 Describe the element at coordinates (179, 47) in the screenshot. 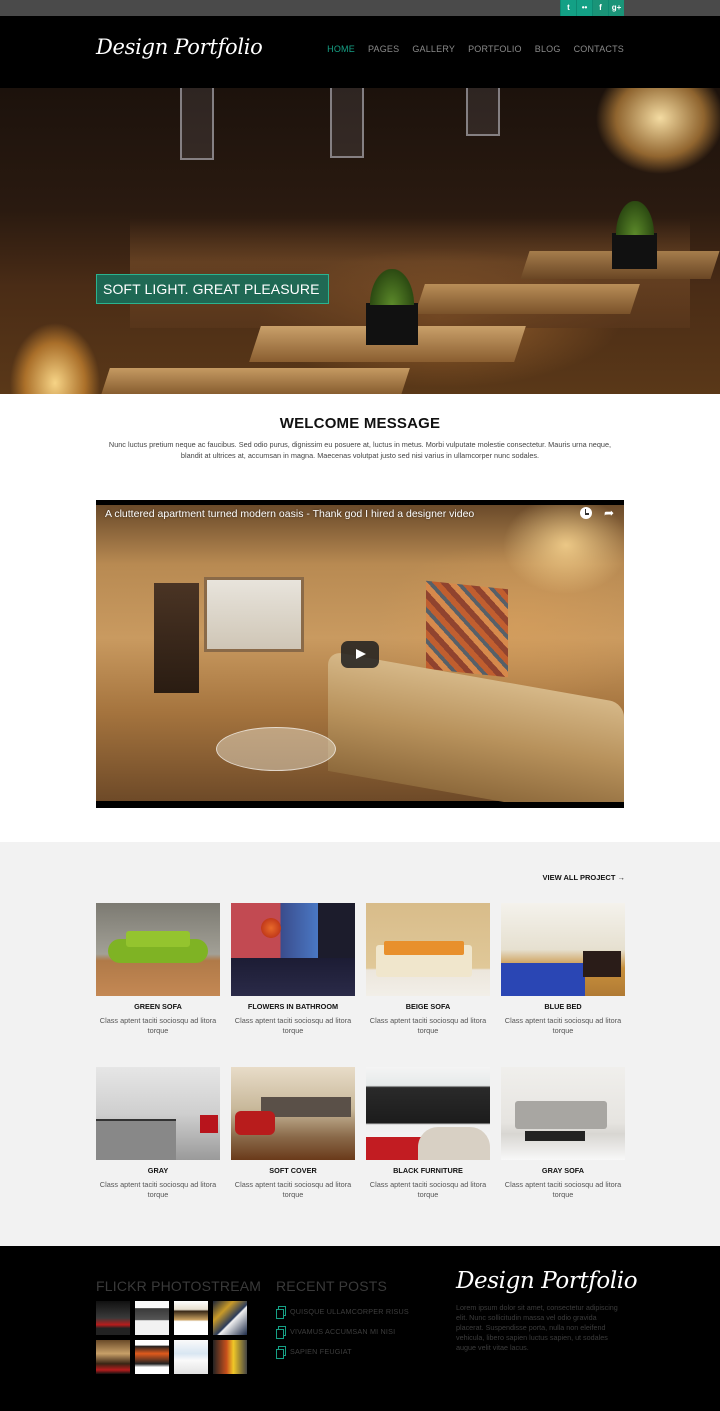

I see `site-logo: Design Portfolio` at that location.